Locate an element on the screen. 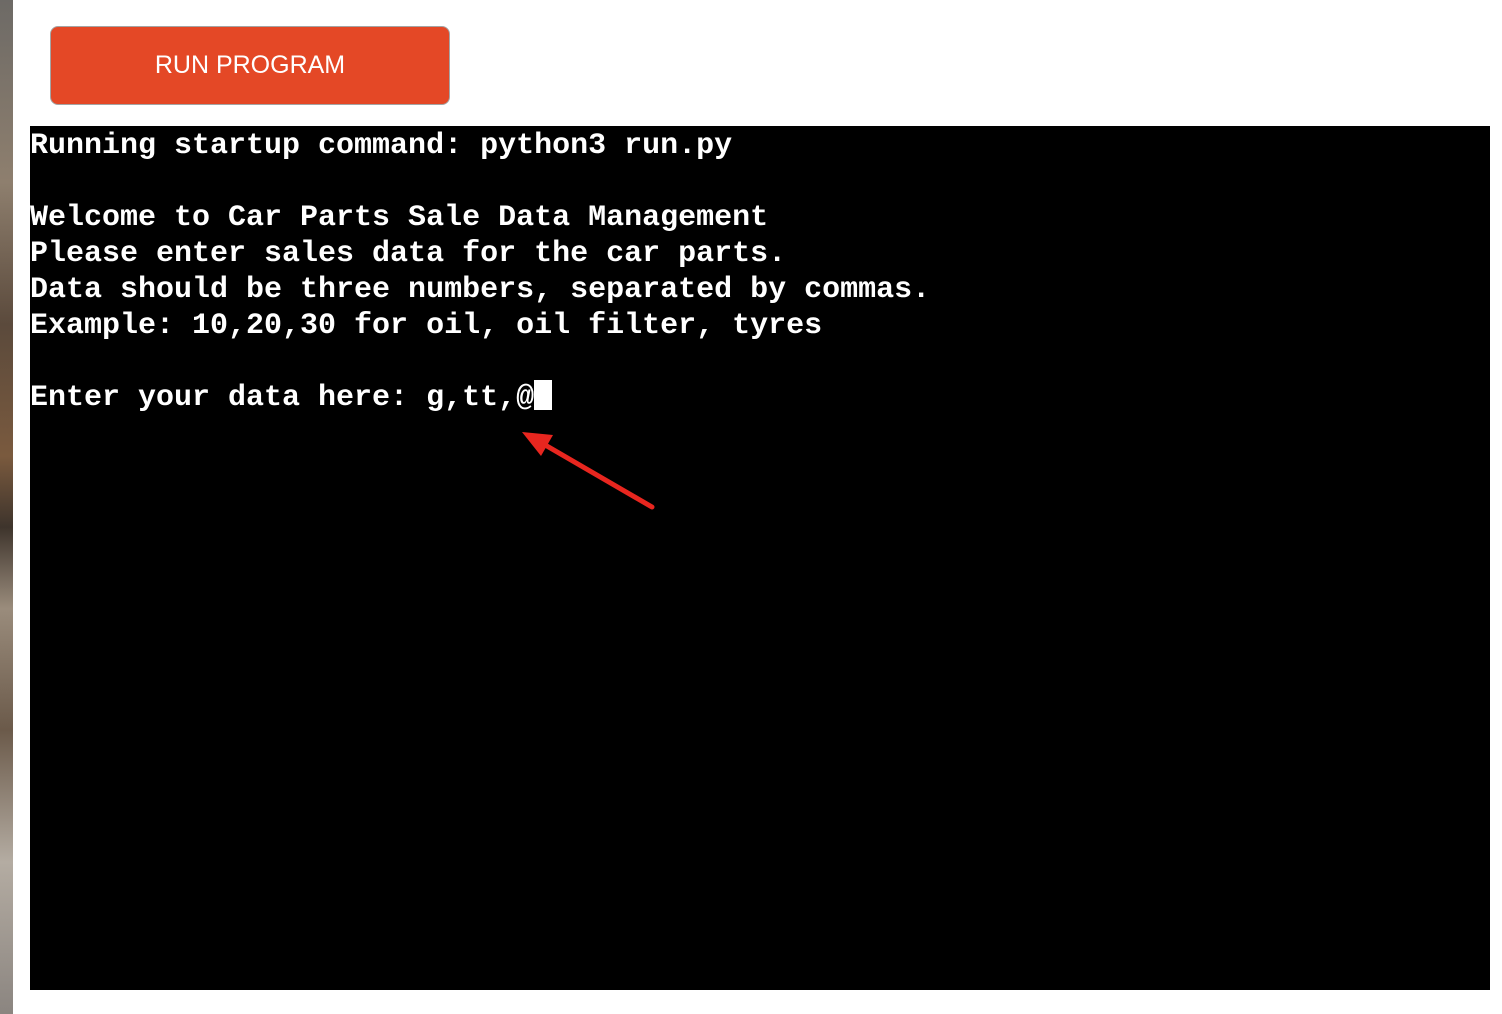  terminal-input-line: Enter your data here: g,tt,@ is located at coordinates (760, 398).